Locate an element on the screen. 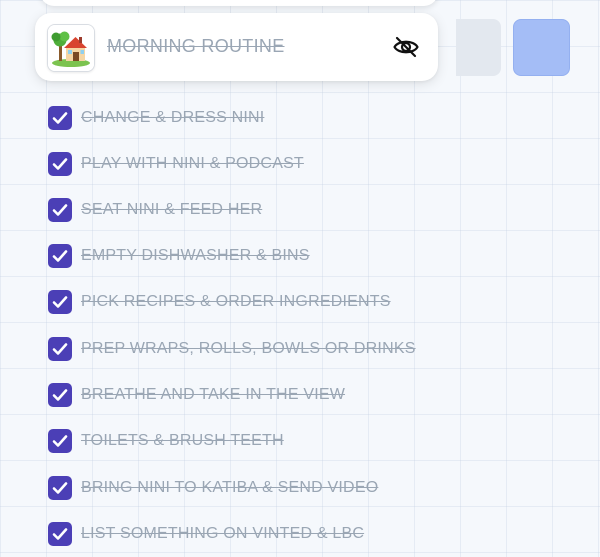 This screenshot has height=557, width=600. task-item: BREATHE AND TAKE IN THE VIEW is located at coordinates (196, 395).